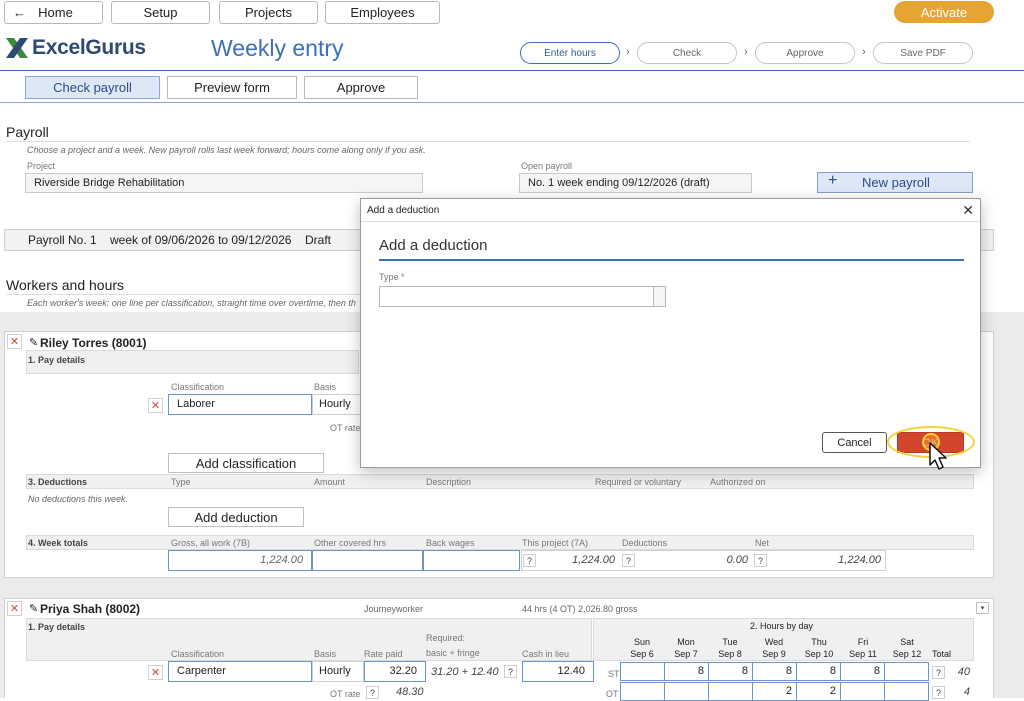 This screenshot has height=701, width=1024. I want to click on header-divider, so click(512, 70).